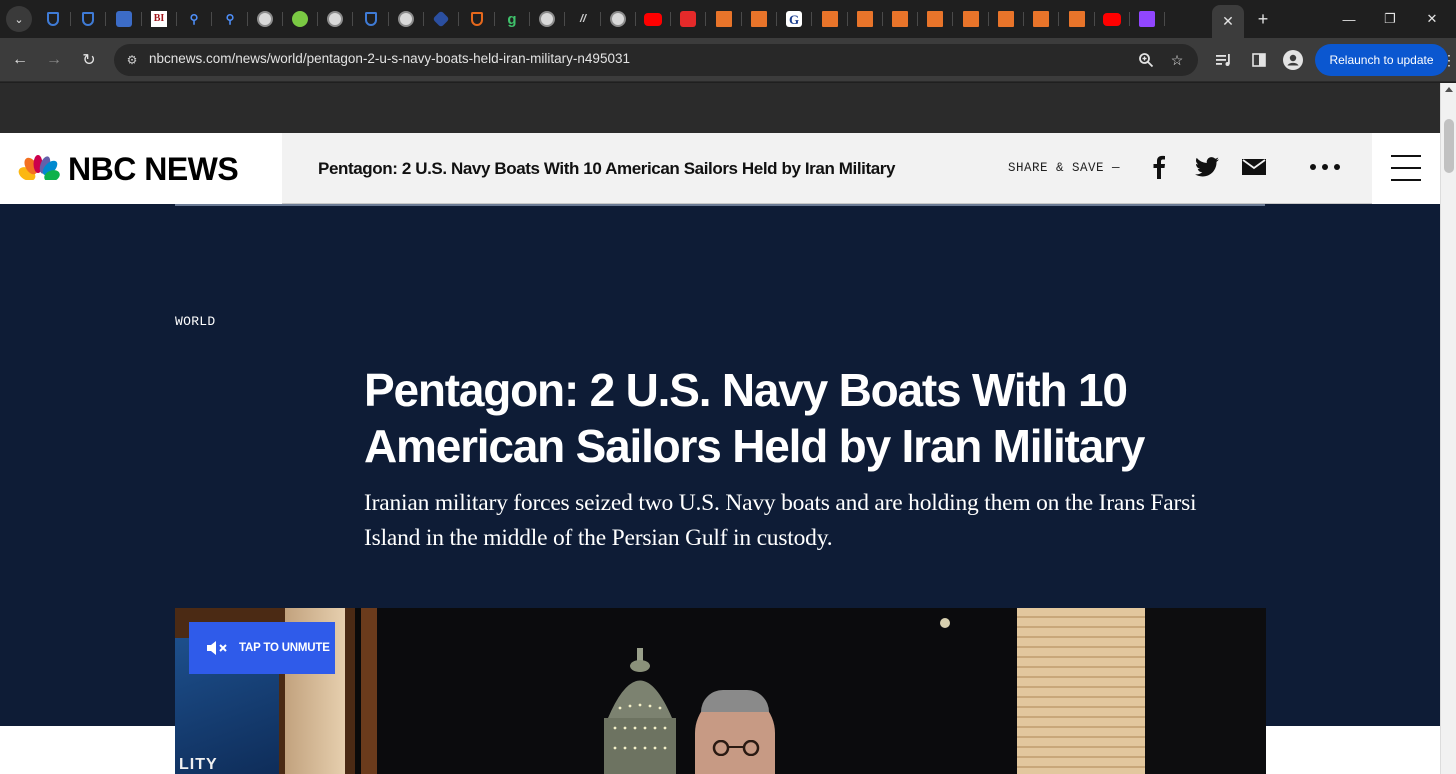 The width and height of the screenshot is (1456, 774). What do you see at coordinates (586, 19) in the screenshot?
I see `browser-tab: //` at bounding box center [586, 19].